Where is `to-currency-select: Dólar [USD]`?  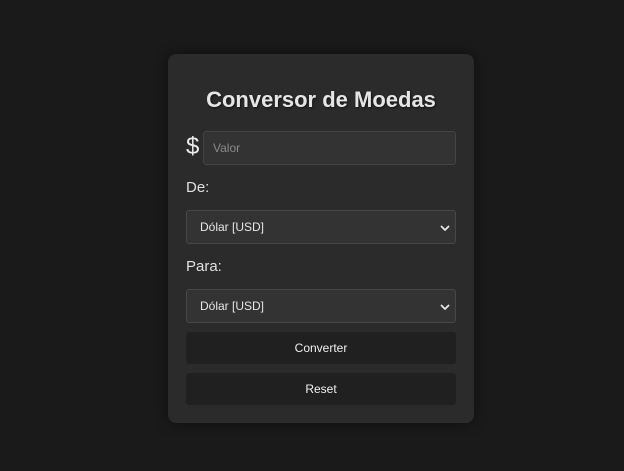 to-currency-select: Dólar [USD] is located at coordinates (321, 306).